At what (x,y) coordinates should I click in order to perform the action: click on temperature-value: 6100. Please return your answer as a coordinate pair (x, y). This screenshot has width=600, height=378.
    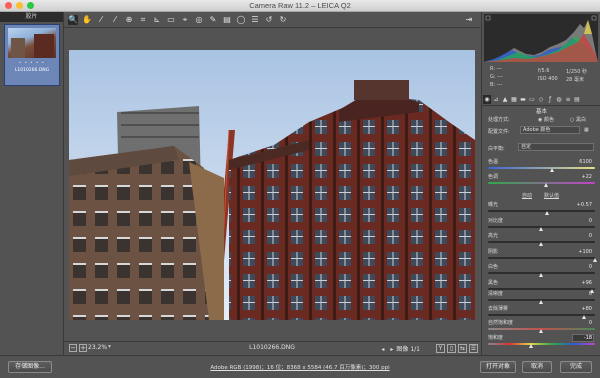
    Looking at the image, I should click on (583, 162).